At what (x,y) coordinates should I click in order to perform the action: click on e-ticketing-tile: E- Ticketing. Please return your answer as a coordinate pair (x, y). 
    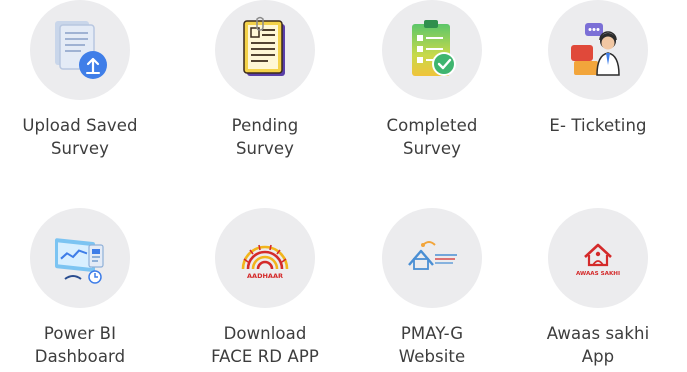
    Looking at the image, I should click on (598, 68).